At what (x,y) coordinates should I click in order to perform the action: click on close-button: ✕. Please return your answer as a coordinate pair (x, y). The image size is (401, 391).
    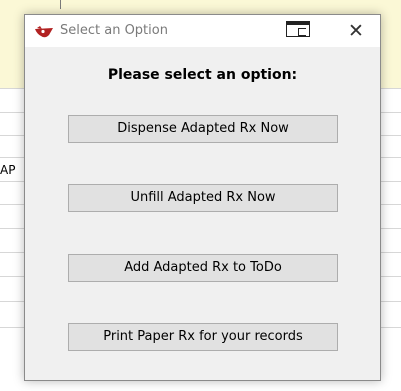
    Looking at the image, I should click on (356, 31).